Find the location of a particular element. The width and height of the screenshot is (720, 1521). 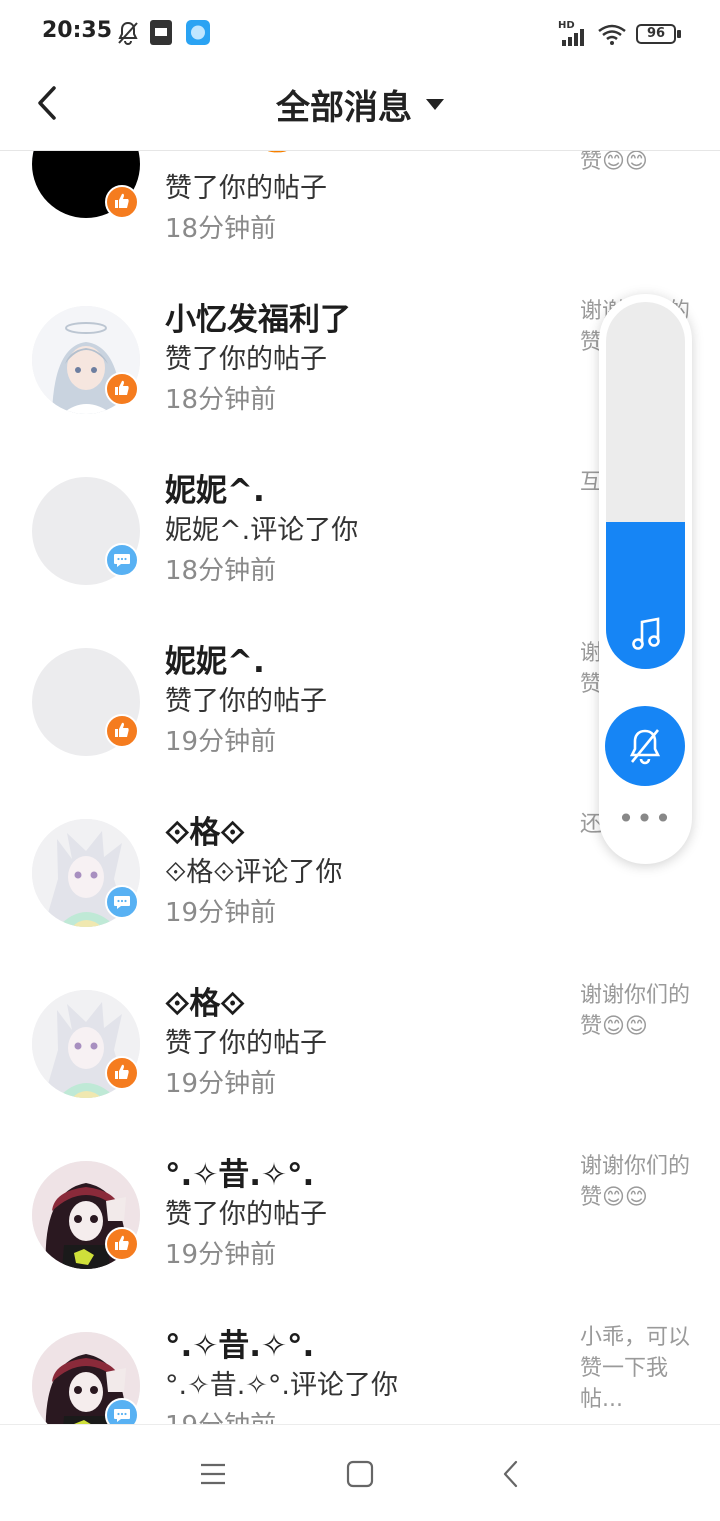

home-button is located at coordinates (360, 1474).